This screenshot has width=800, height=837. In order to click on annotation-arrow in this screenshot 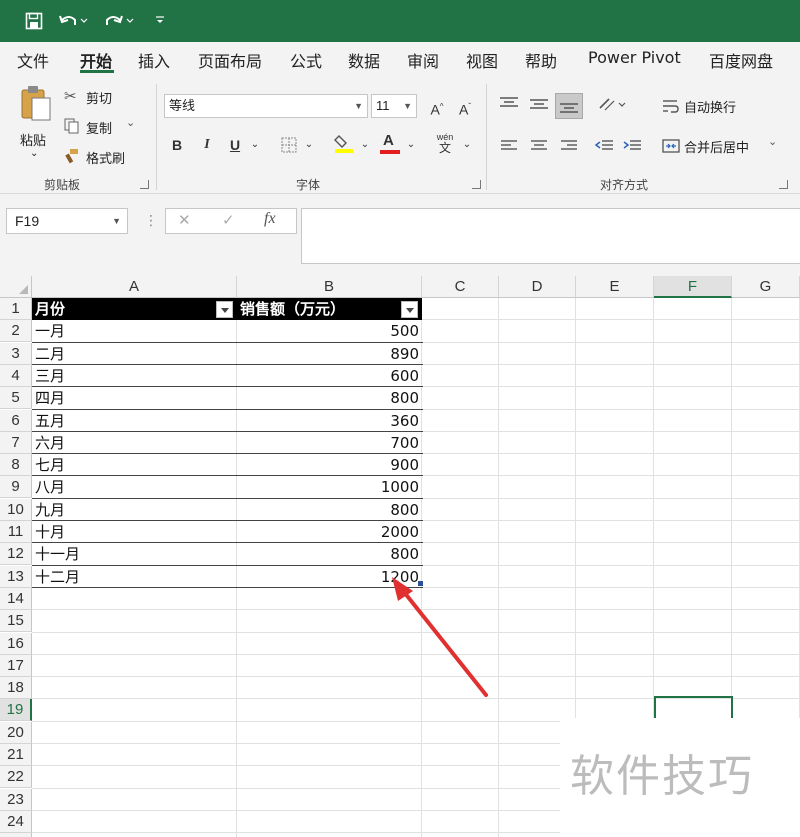, I will do `click(440, 637)`.